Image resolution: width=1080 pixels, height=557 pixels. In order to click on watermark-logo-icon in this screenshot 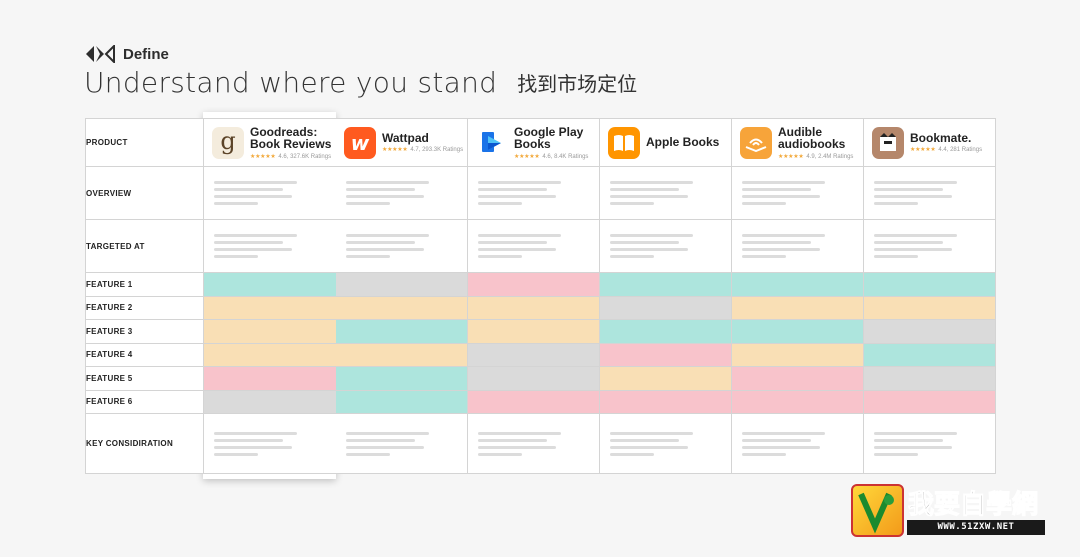, I will do `click(877, 510)`.